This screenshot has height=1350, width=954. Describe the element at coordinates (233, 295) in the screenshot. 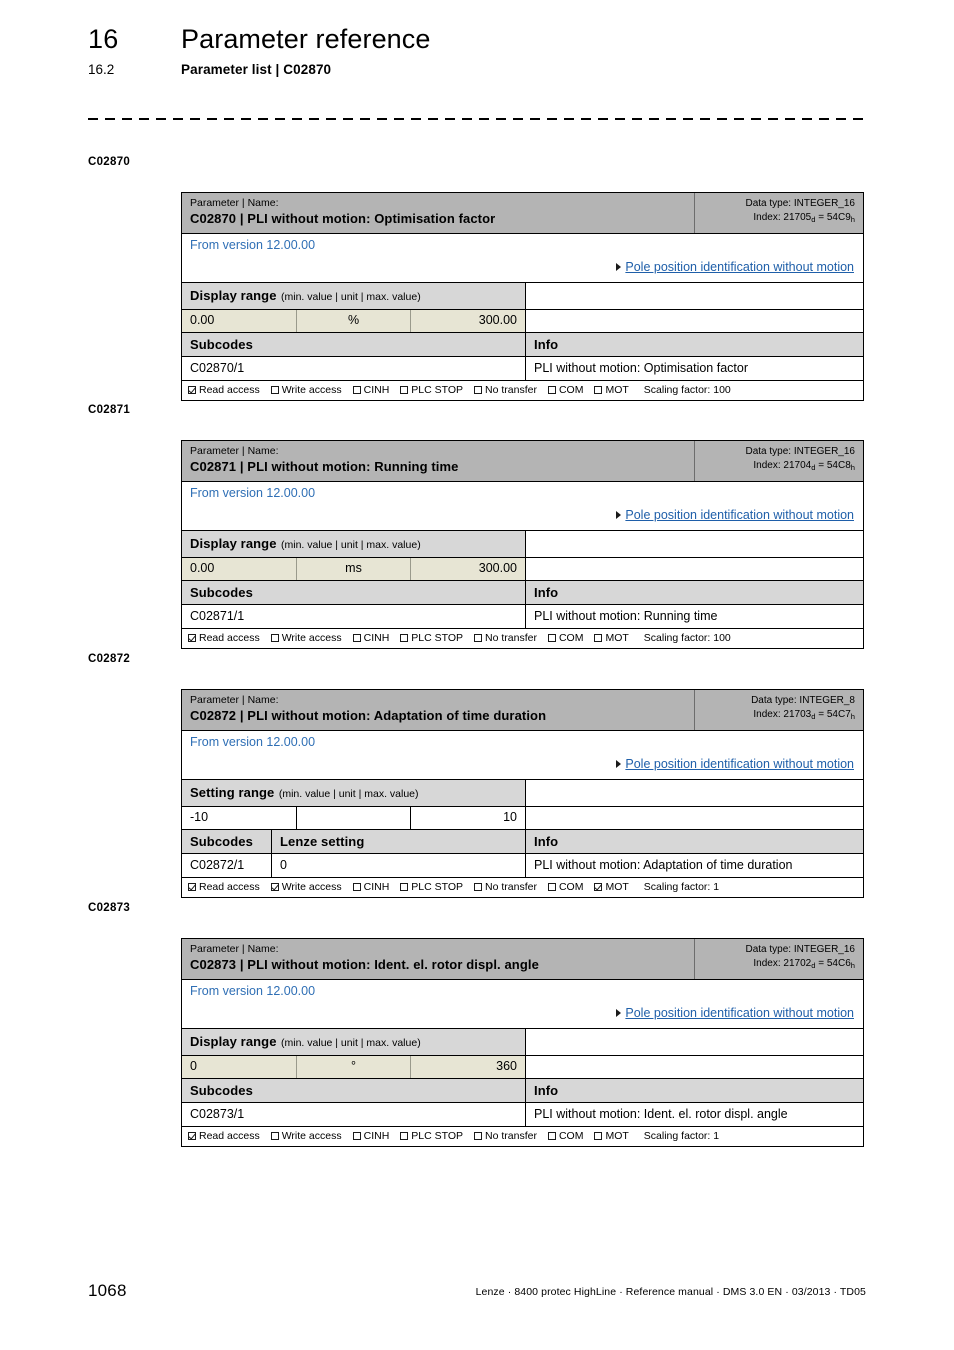

I see `range-title-text: Display range` at that location.